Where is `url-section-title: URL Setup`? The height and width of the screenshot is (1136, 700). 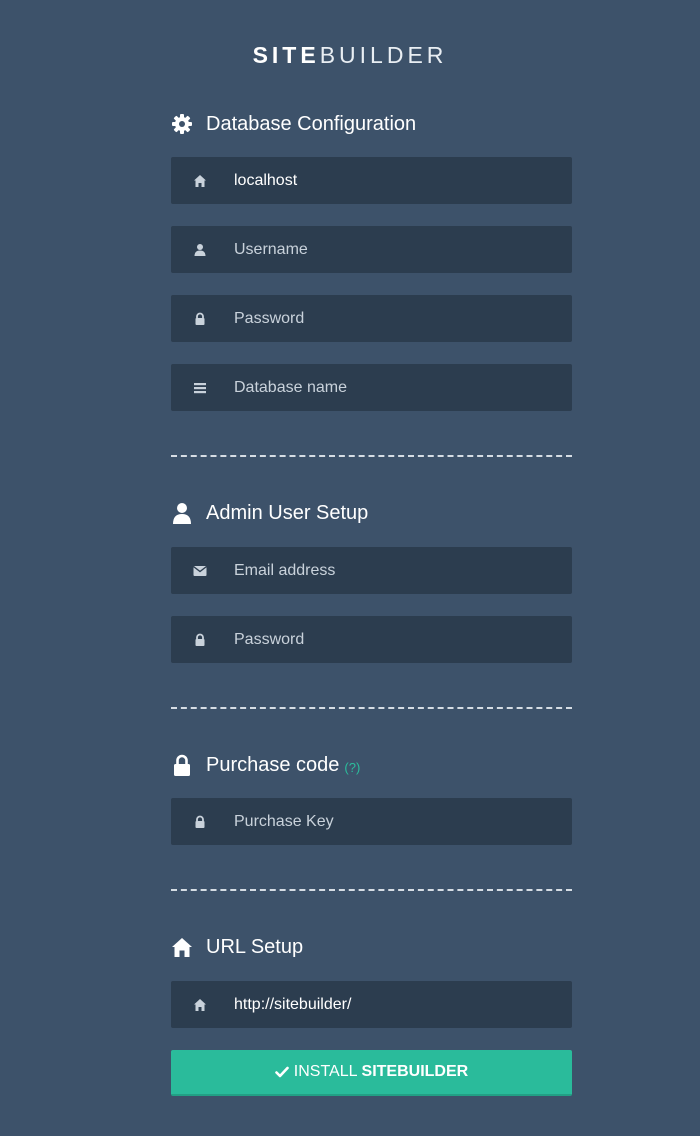 url-section-title: URL Setup is located at coordinates (371, 947).